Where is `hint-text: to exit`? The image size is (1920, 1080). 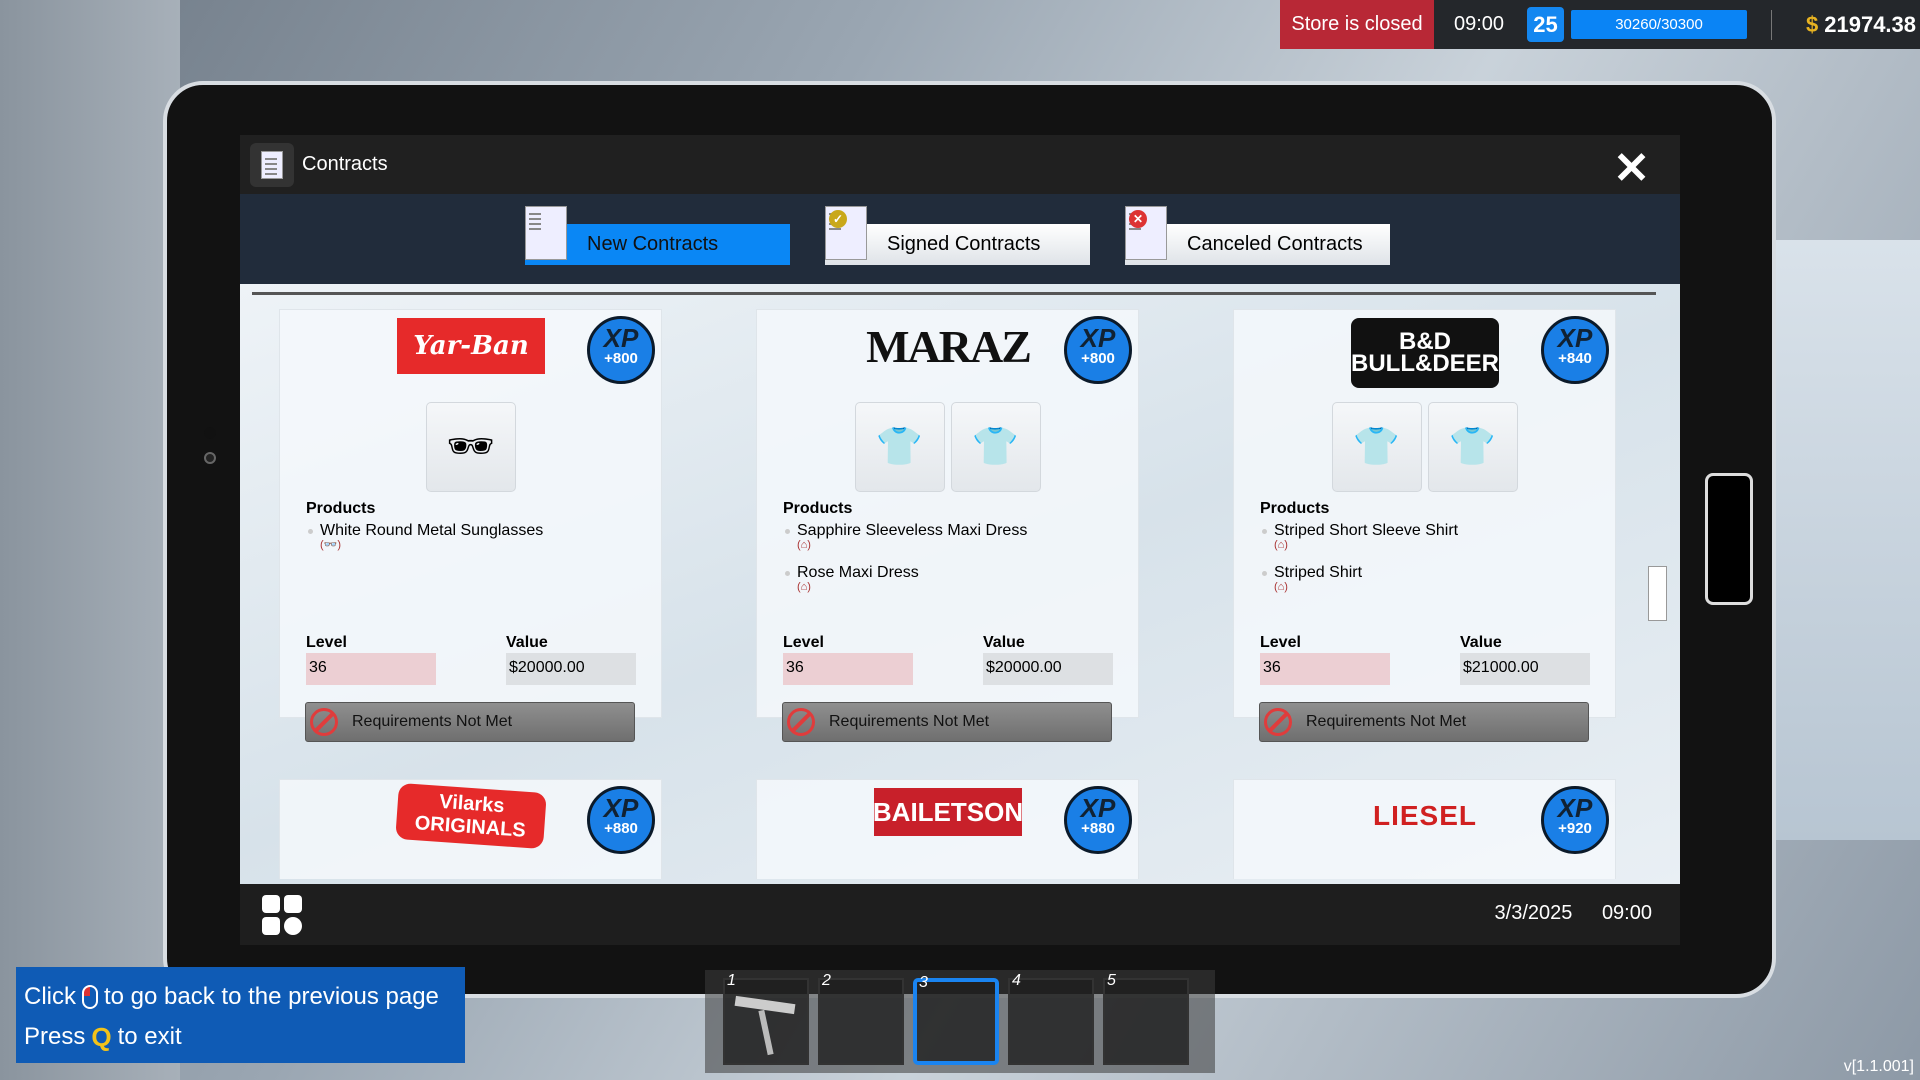
hint-text: to exit is located at coordinates (149, 1036).